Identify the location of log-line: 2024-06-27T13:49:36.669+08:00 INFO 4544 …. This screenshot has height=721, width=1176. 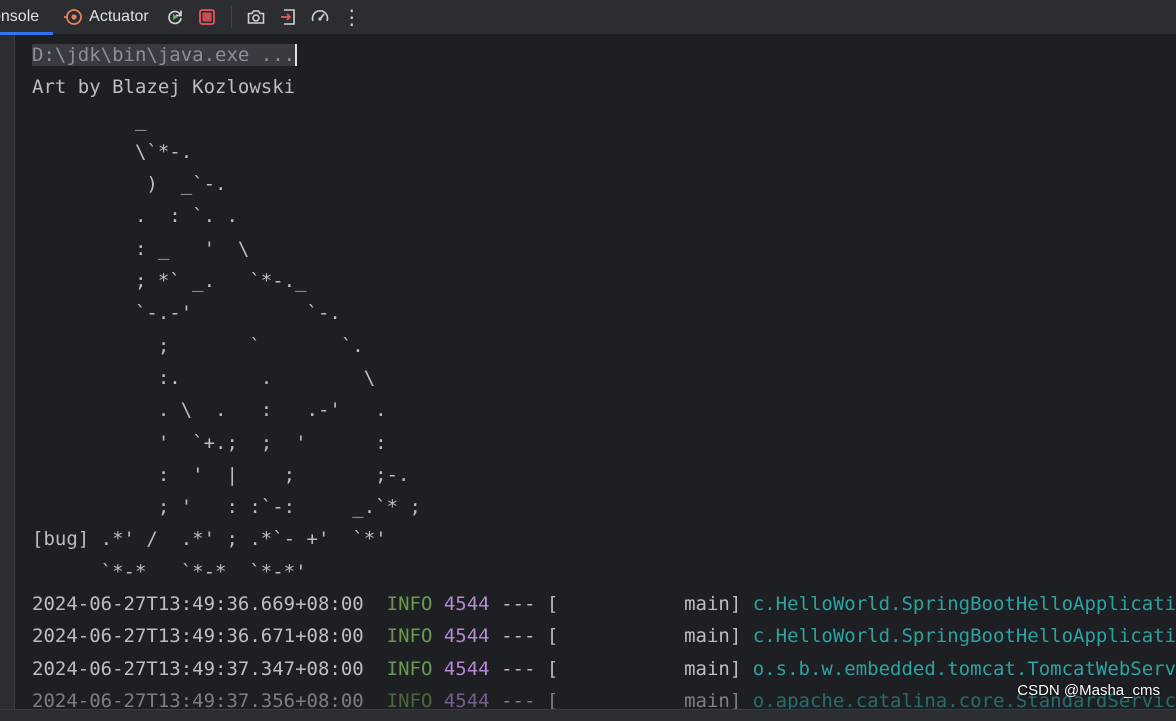
(604, 604).